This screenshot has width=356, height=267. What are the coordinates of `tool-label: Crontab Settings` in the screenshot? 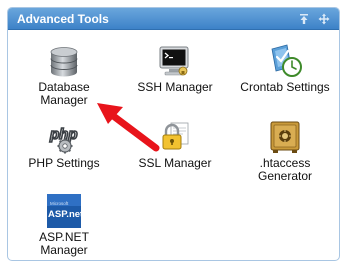 It's located at (285, 87).